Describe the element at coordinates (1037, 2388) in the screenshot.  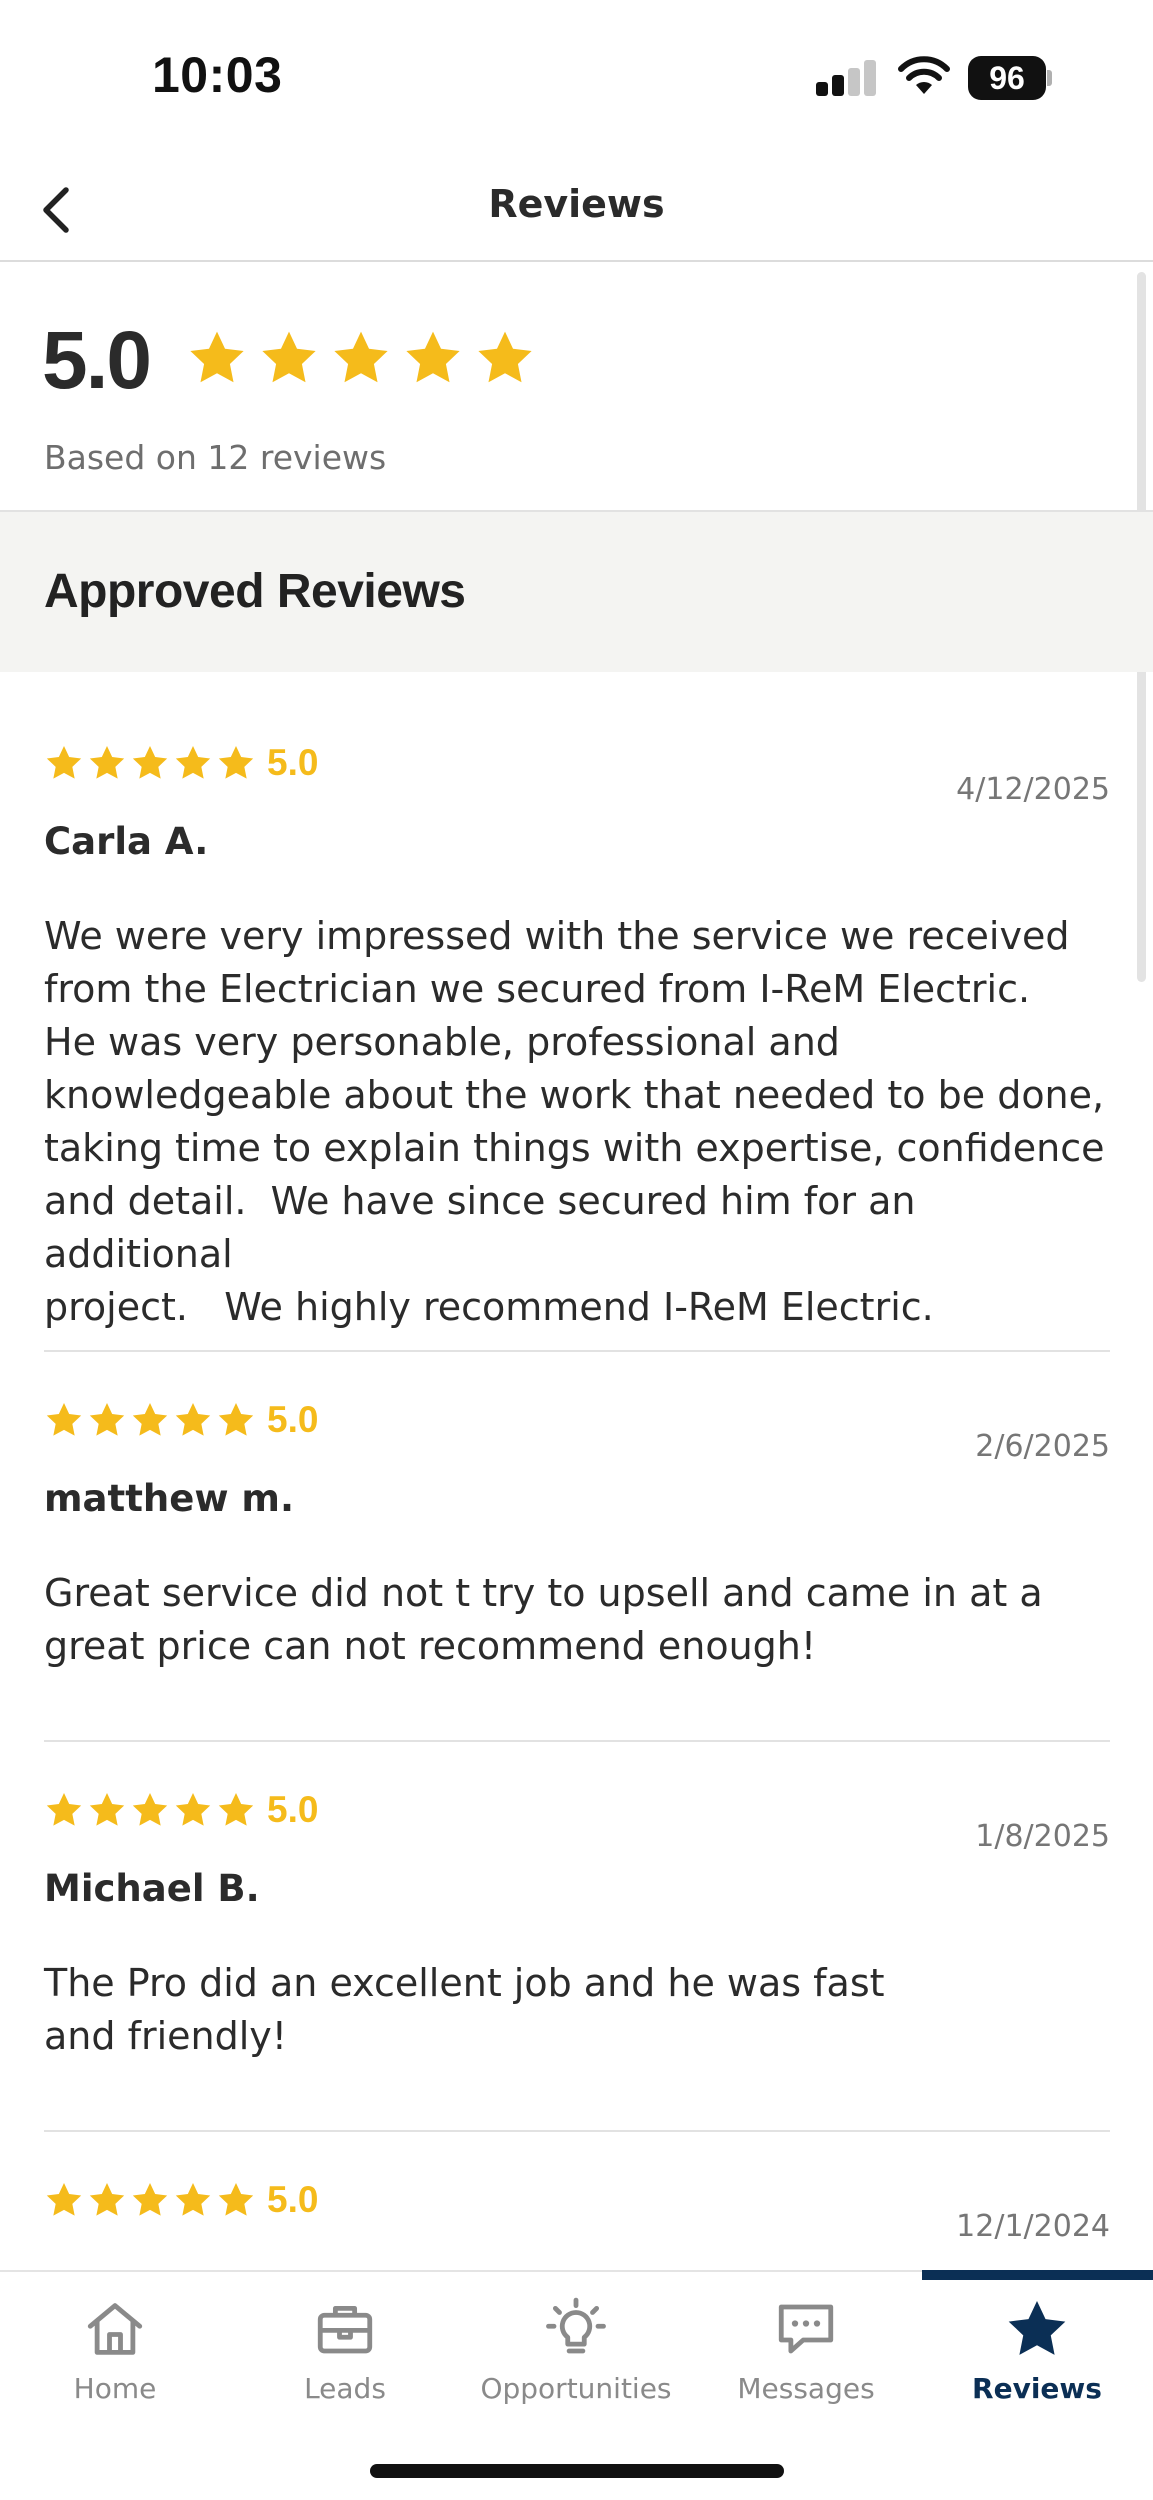
I see `tab-label: Reviews` at that location.